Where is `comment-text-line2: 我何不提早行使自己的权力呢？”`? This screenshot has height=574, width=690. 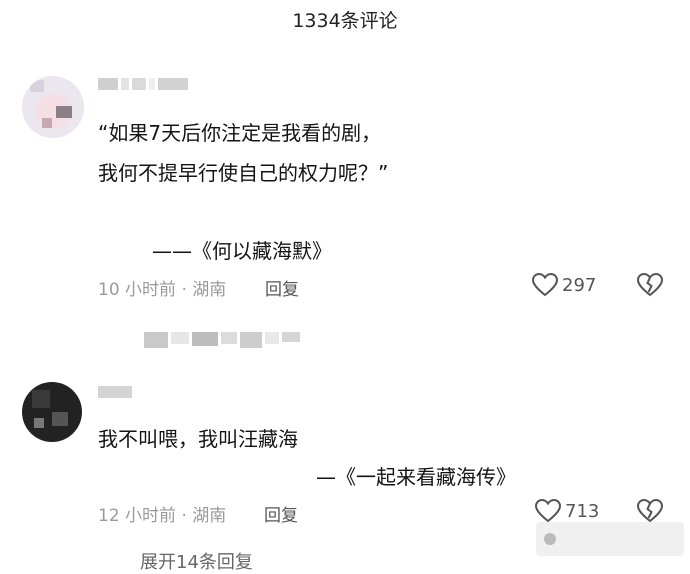
comment-text-line2: 我何不提早行使自己的权力呢？” is located at coordinates (243, 173).